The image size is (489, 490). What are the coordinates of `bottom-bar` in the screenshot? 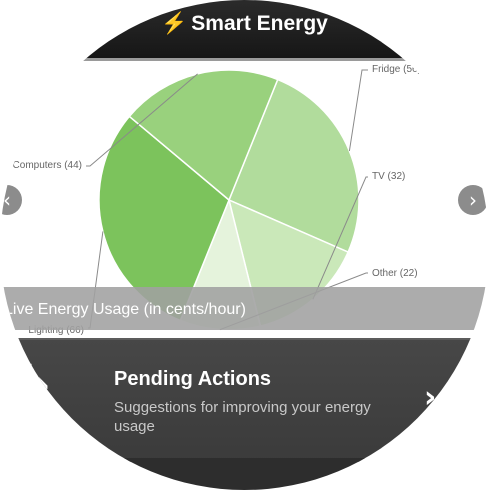 It's located at (244, 474).